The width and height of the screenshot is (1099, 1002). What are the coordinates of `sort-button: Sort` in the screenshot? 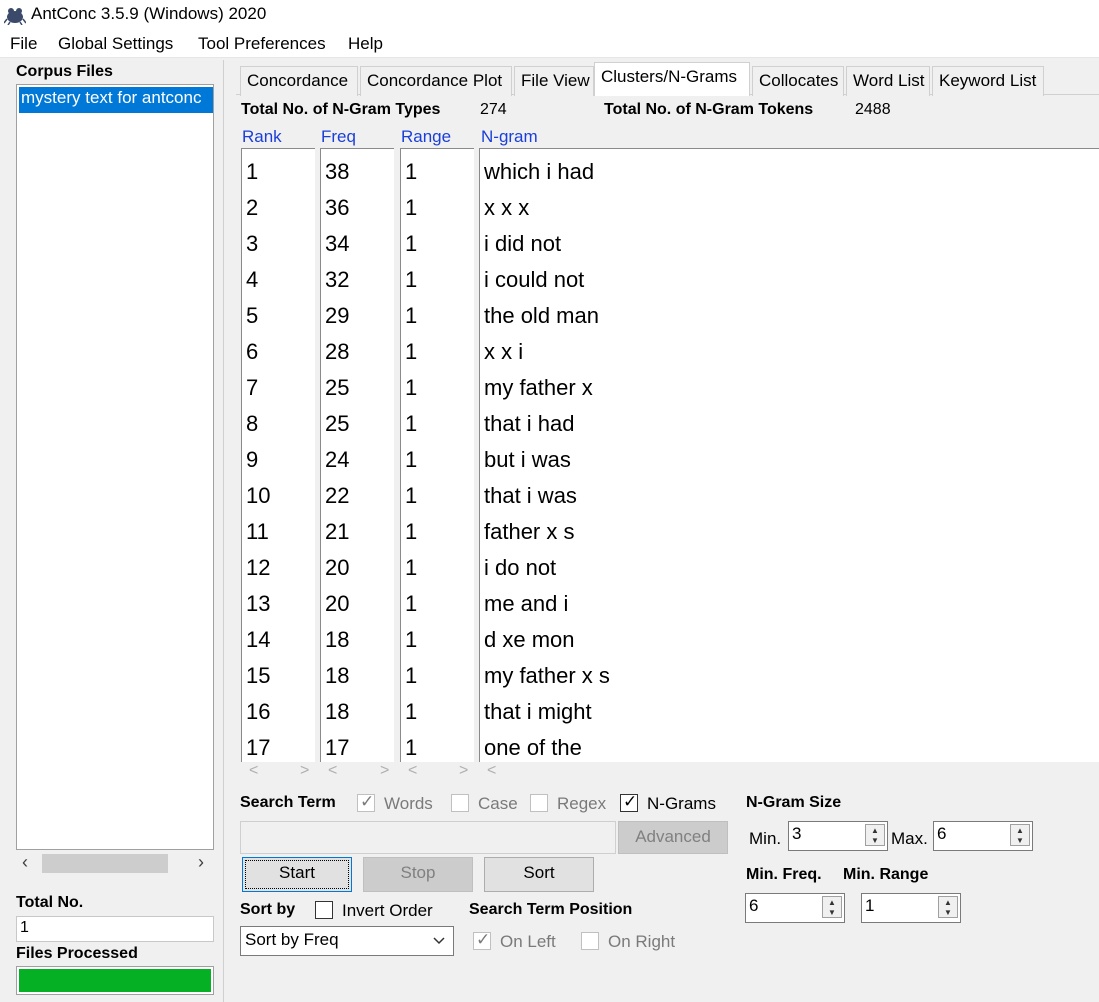 It's located at (539, 874).